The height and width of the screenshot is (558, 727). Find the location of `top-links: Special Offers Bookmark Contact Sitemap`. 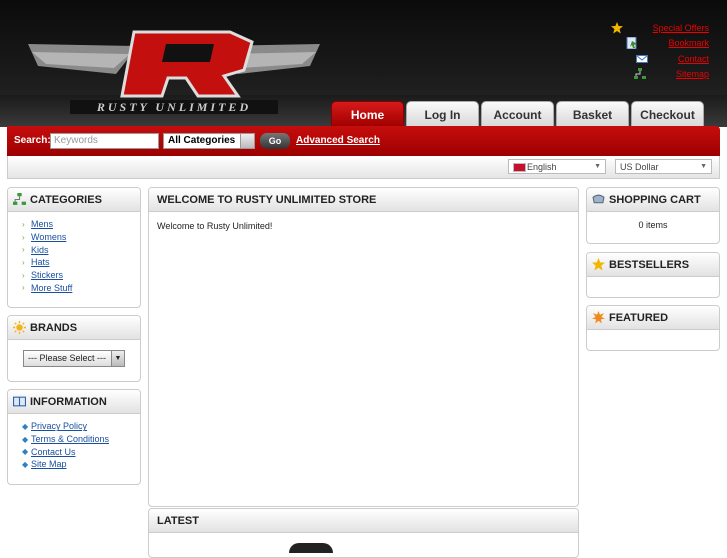

top-links: Special Offers Bookmark Contact Sitemap is located at coordinates (659, 51).